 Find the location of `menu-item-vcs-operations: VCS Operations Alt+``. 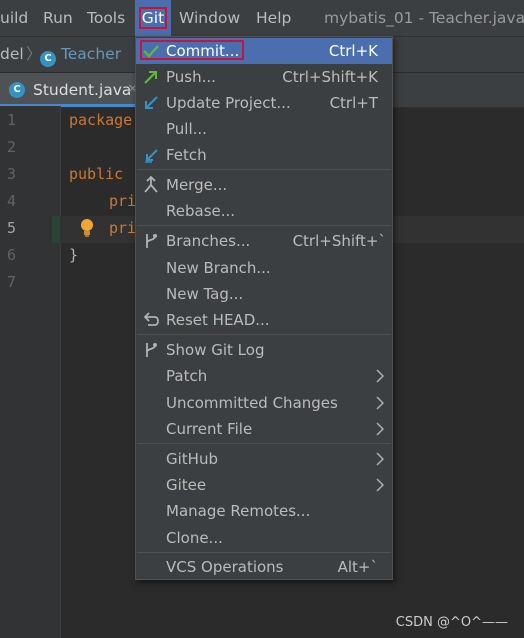

menu-item-vcs-operations: VCS Operations Alt+` is located at coordinates (264, 567).